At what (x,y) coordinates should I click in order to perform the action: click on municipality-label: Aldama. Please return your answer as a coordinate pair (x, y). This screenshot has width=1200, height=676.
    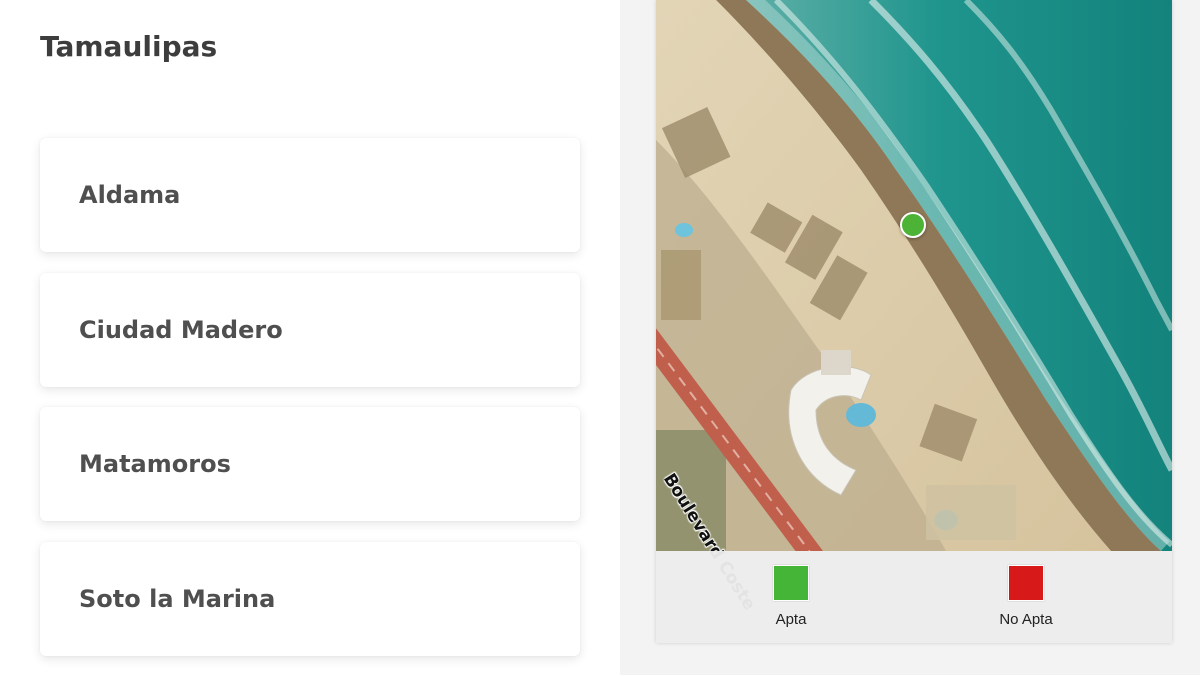
    Looking at the image, I should click on (130, 195).